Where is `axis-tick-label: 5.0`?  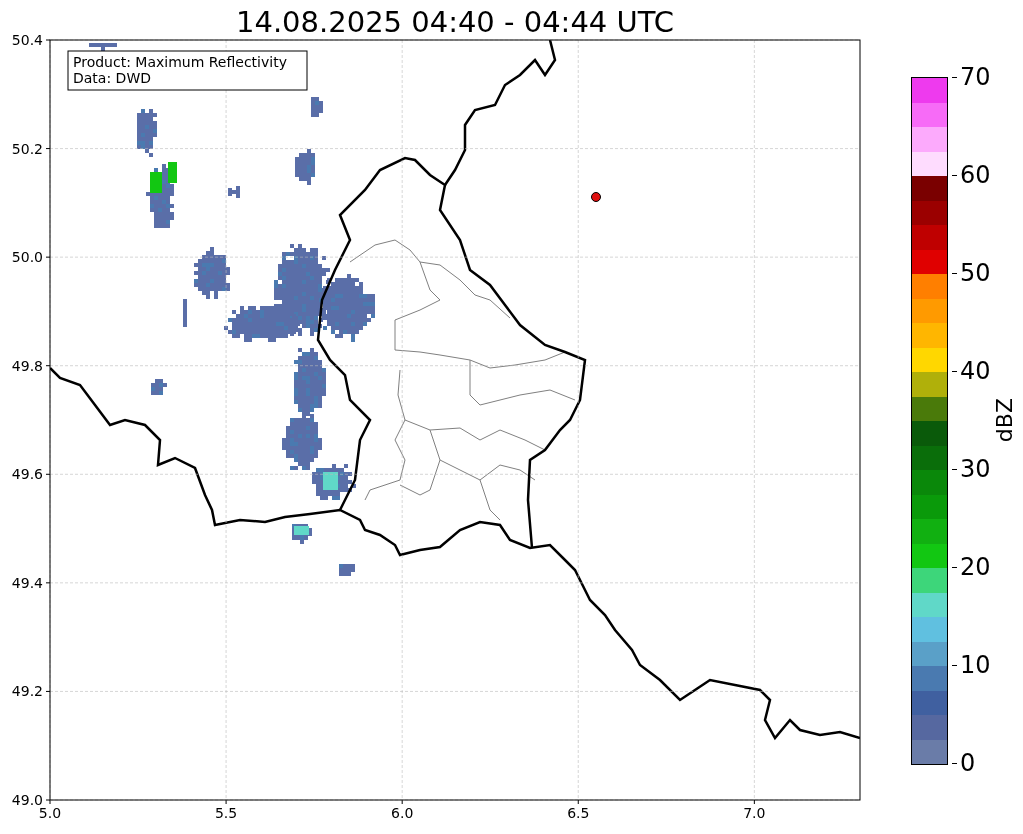
axis-tick-label: 5.0 is located at coordinates (50, 813).